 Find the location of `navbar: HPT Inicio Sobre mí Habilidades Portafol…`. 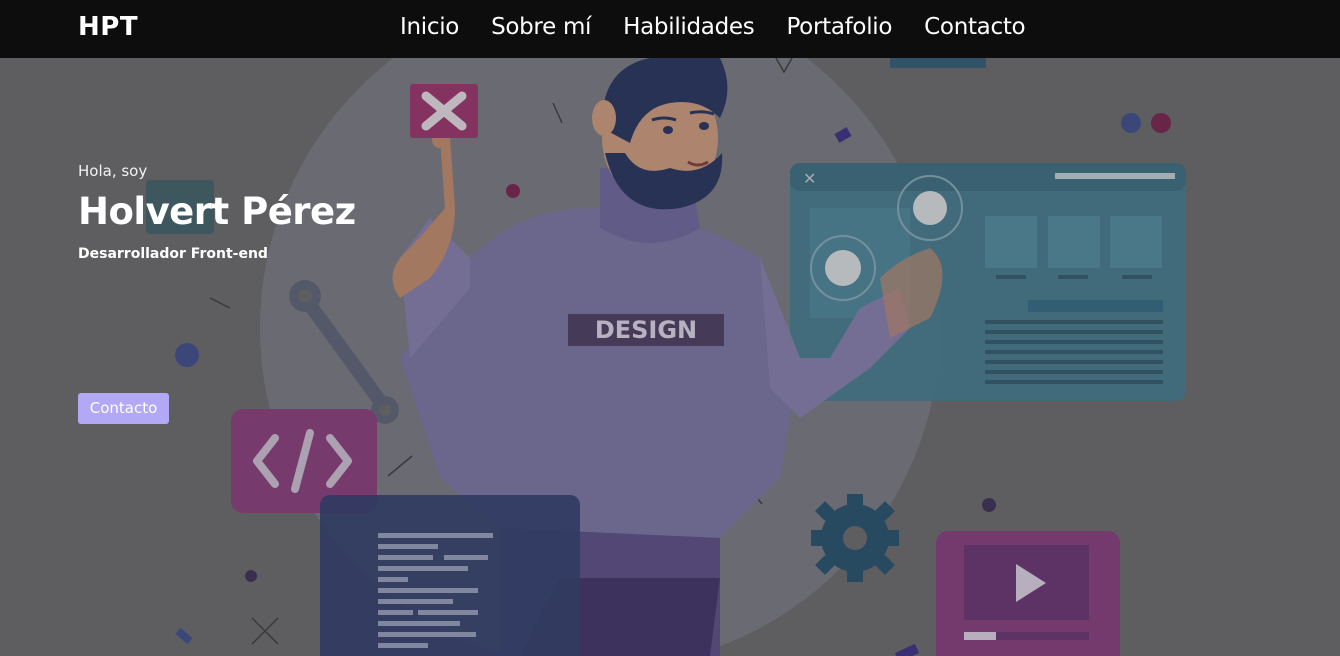

navbar: HPT Inicio Sobre mí Habilidades Portafol… is located at coordinates (670, 29).